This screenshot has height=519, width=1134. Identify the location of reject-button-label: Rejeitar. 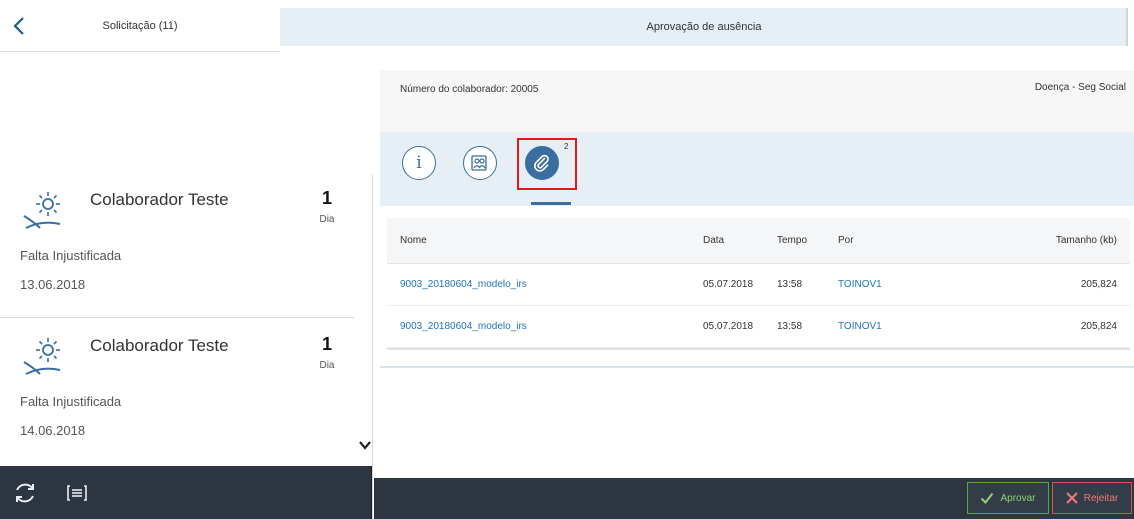
(1101, 498).